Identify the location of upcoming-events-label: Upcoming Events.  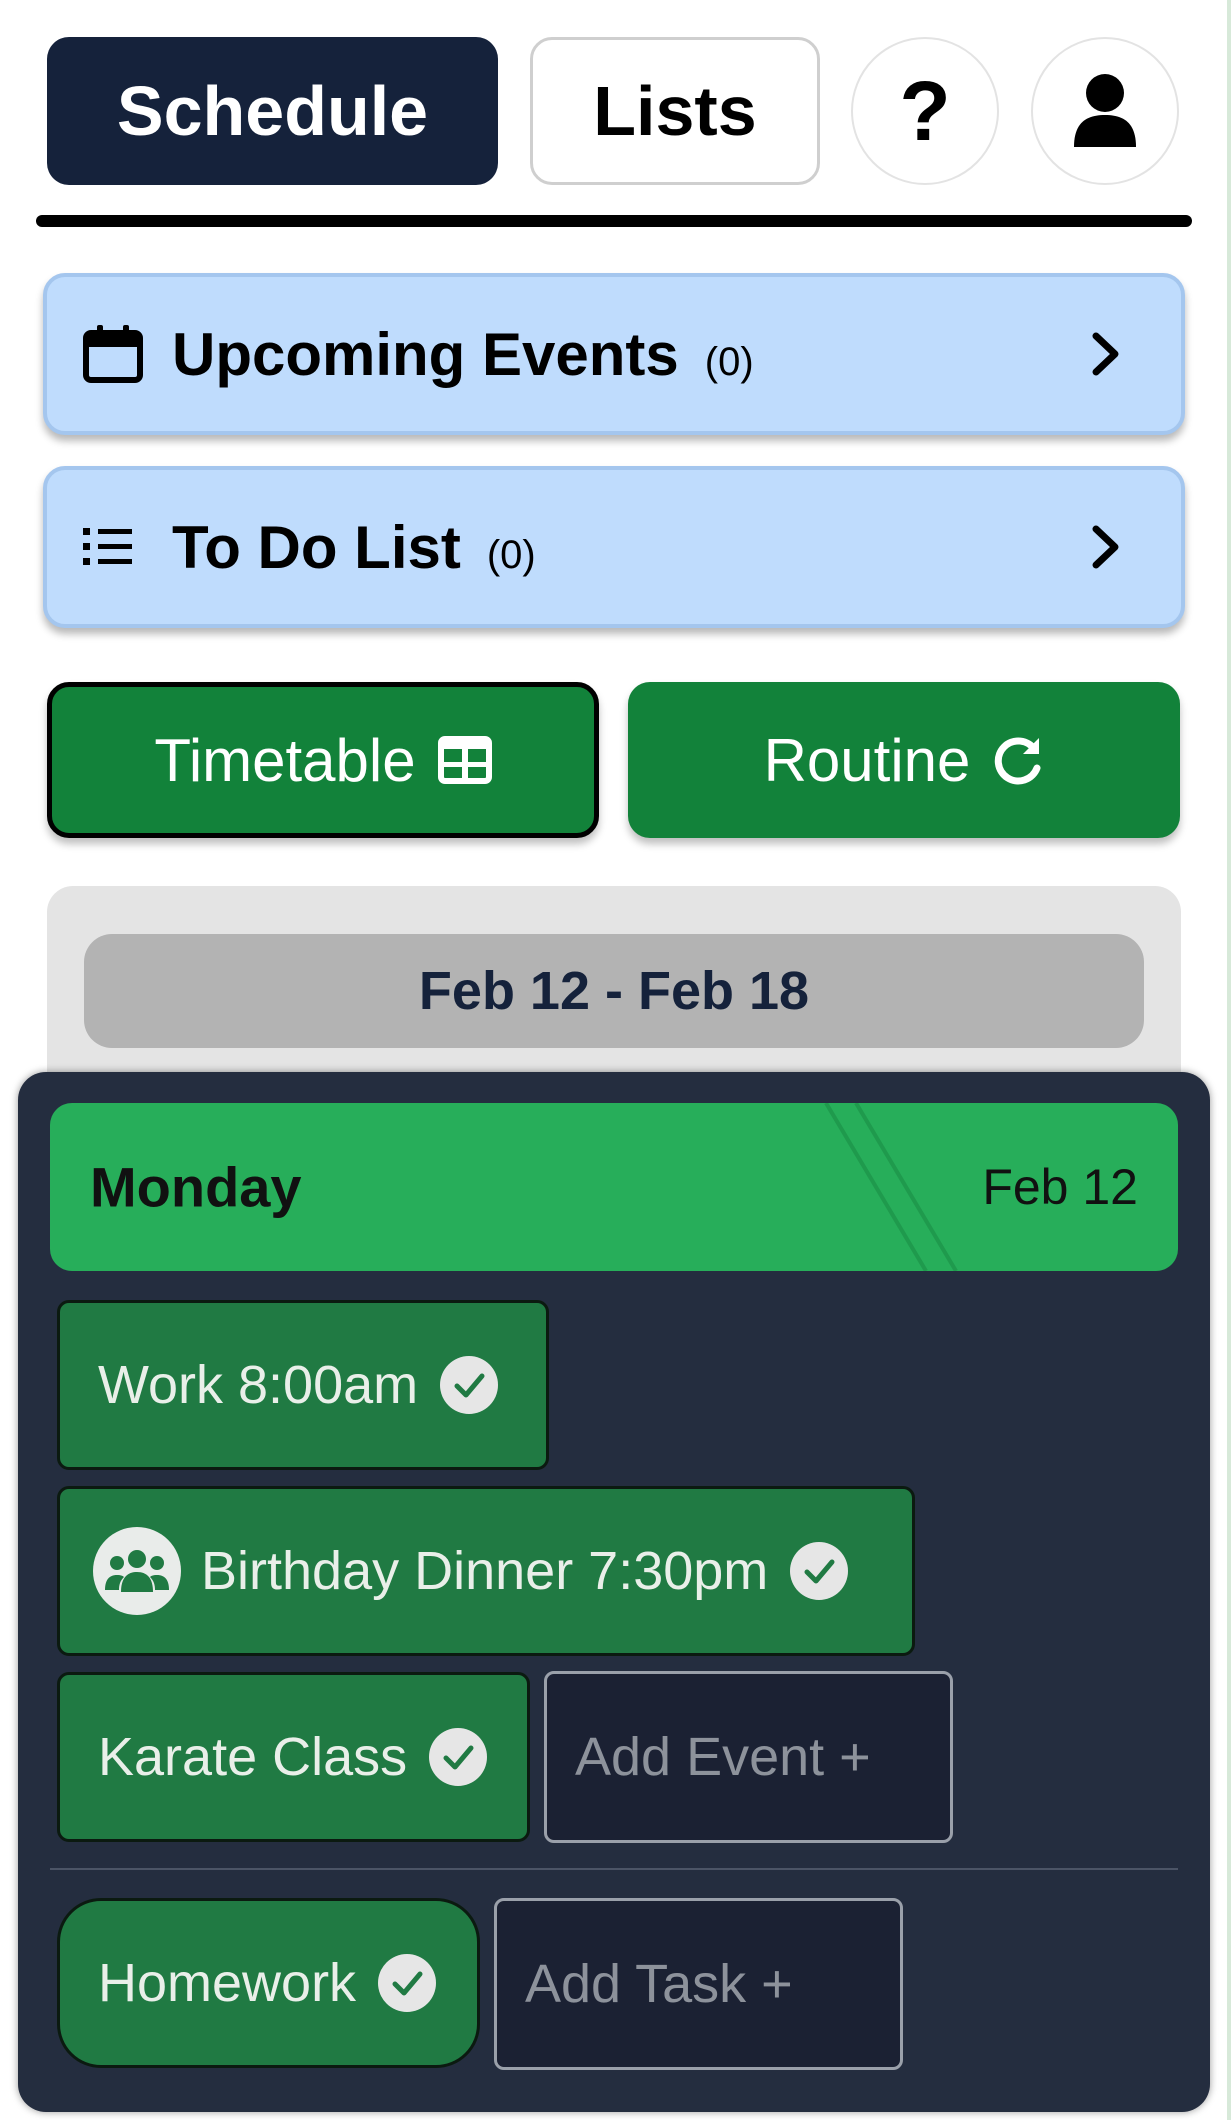
(425, 354).